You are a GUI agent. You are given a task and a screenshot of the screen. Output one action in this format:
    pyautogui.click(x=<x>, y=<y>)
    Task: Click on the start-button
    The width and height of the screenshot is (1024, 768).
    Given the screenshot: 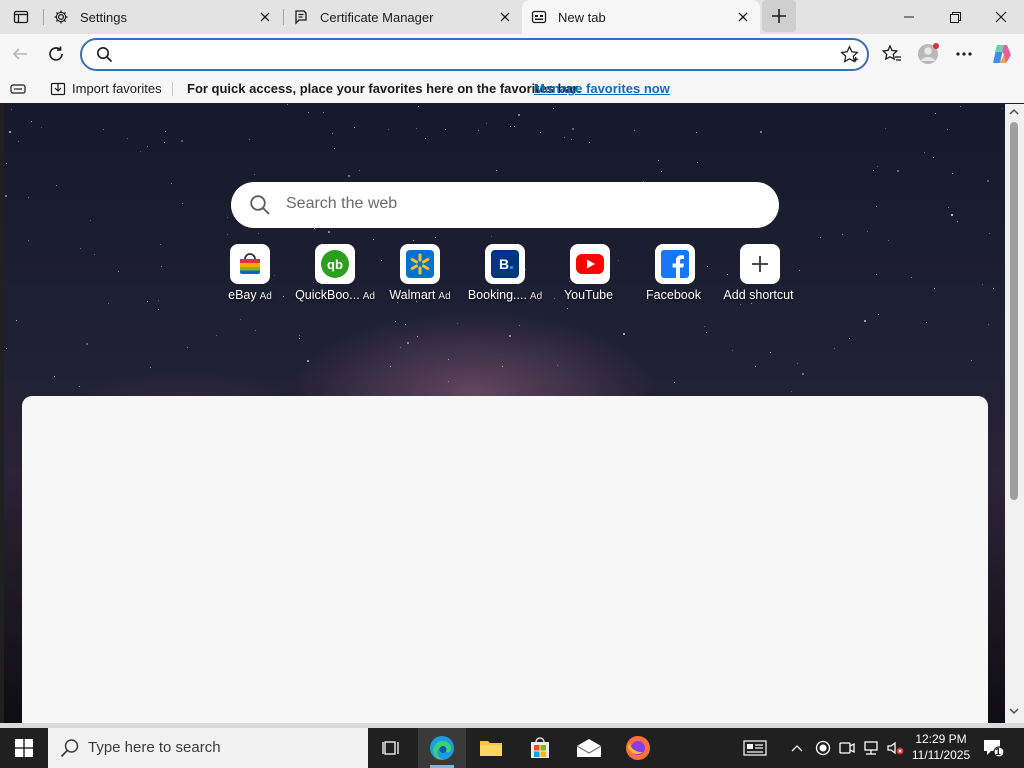 What is the action you would take?
    pyautogui.click(x=24, y=748)
    